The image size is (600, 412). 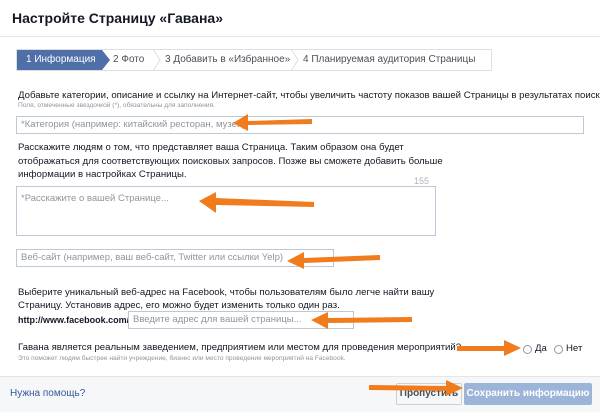 I want to click on help-link: Нужна помощь?, so click(x=47, y=393).